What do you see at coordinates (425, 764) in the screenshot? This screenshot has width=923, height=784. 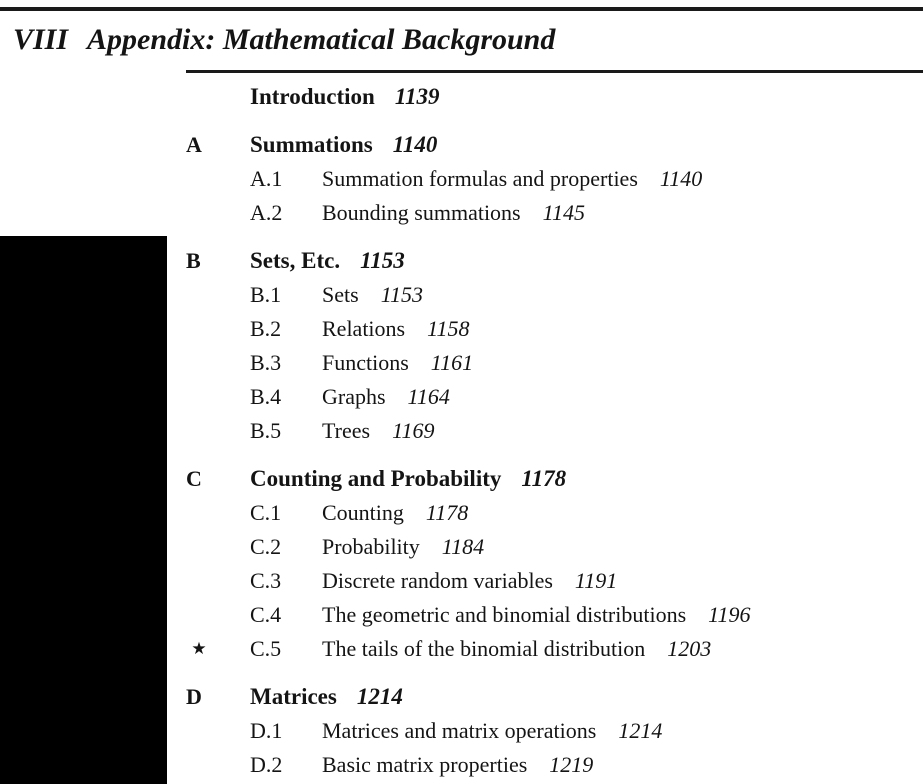 I see `toc-entry-title-text: Basic matrix properties` at bounding box center [425, 764].